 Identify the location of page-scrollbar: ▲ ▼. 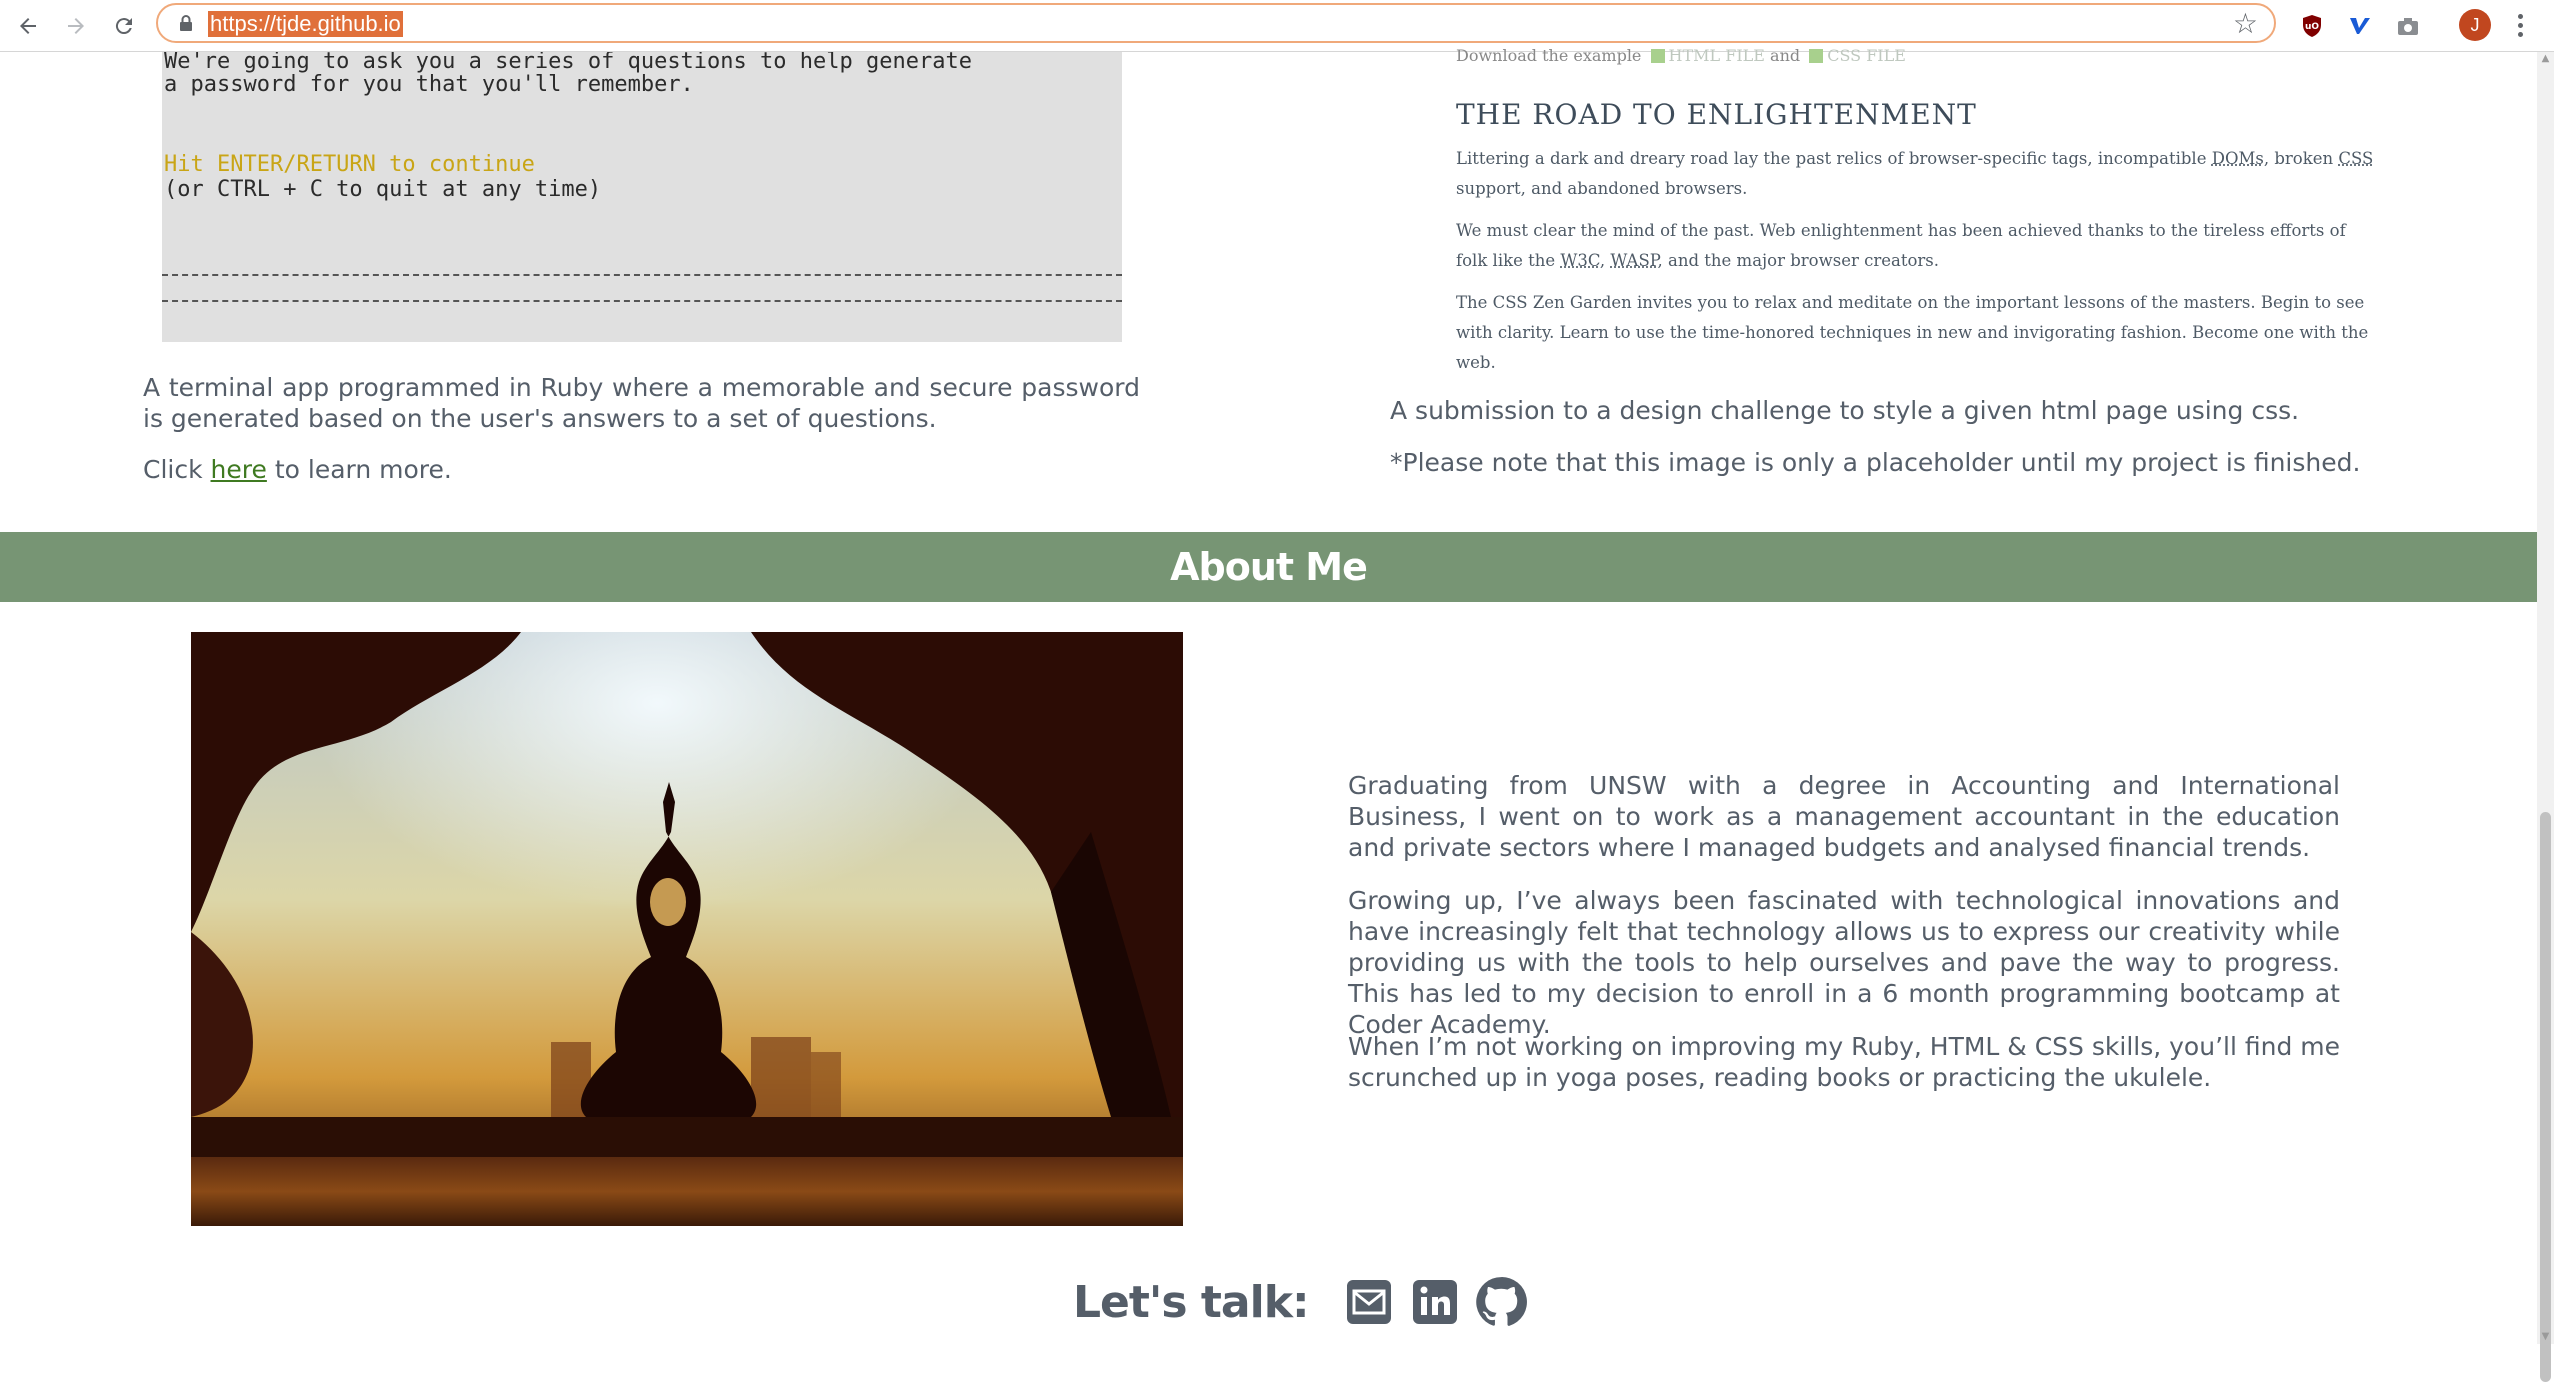
(2545, 717).